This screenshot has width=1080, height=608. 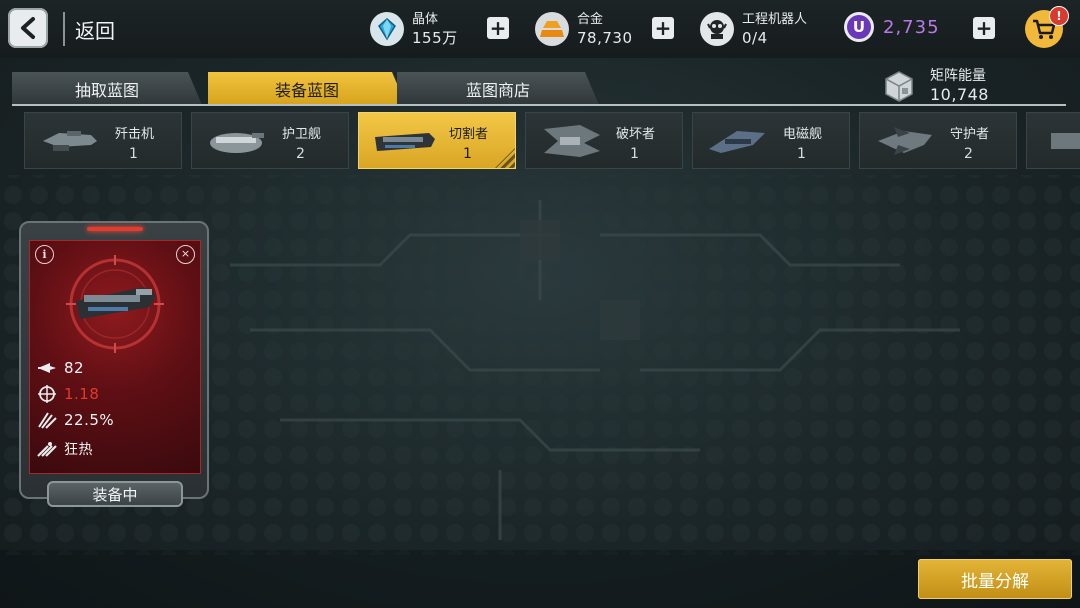 I want to click on add-u-currency-button: +, so click(x=984, y=28).